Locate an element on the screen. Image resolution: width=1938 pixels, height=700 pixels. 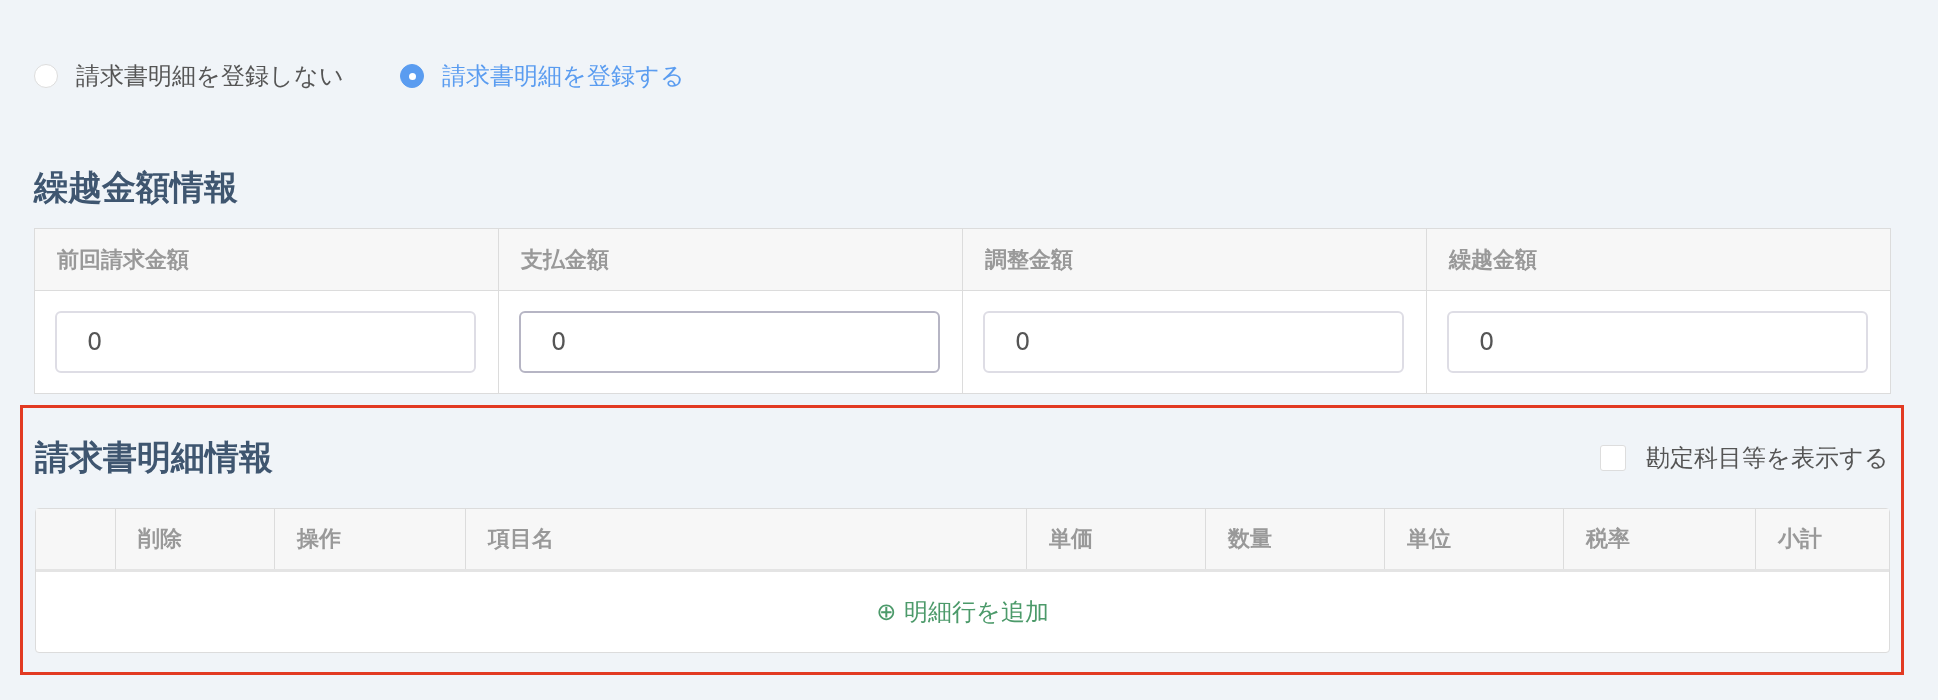
column-header: 項目名 is located at coordinates (746, 539).